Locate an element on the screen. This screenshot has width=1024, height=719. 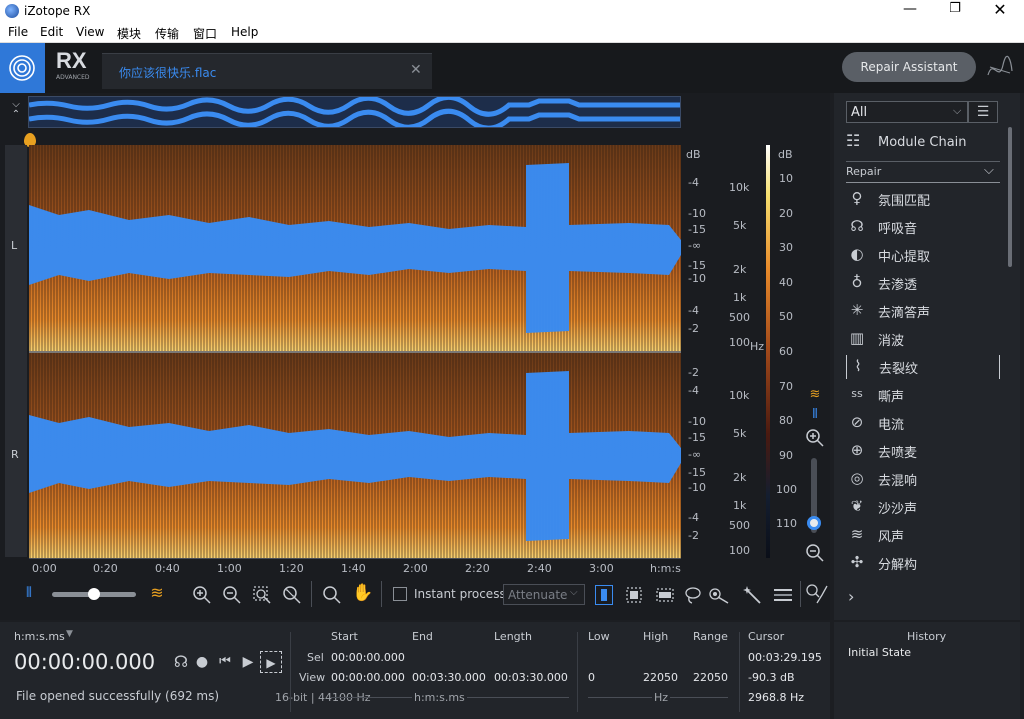
time-tick: 0:20 is located at coordinates (105, 568).